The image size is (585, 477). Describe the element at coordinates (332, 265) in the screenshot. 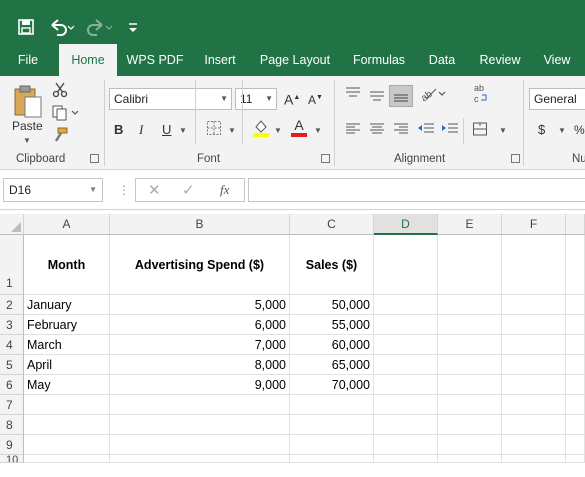

I see `table-header-sales: Sales ($)` at that location.